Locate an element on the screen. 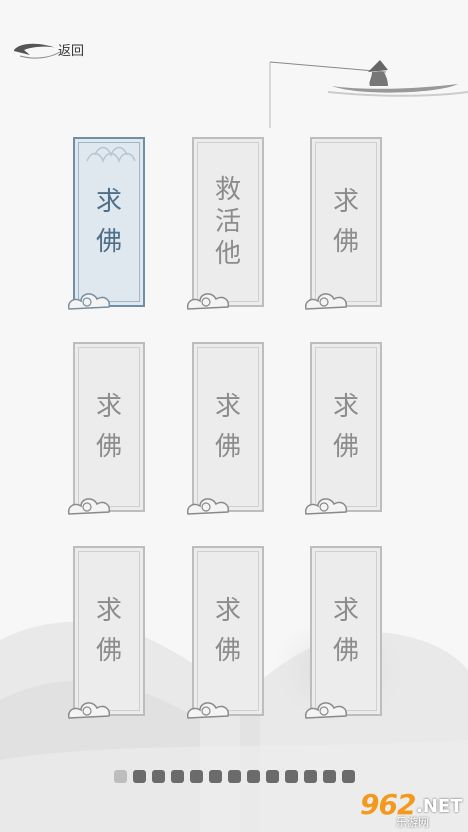 The height and width of the screenshot is (832, 468). level-card-2: 救 活 他 is located at coordinates (225, 223).